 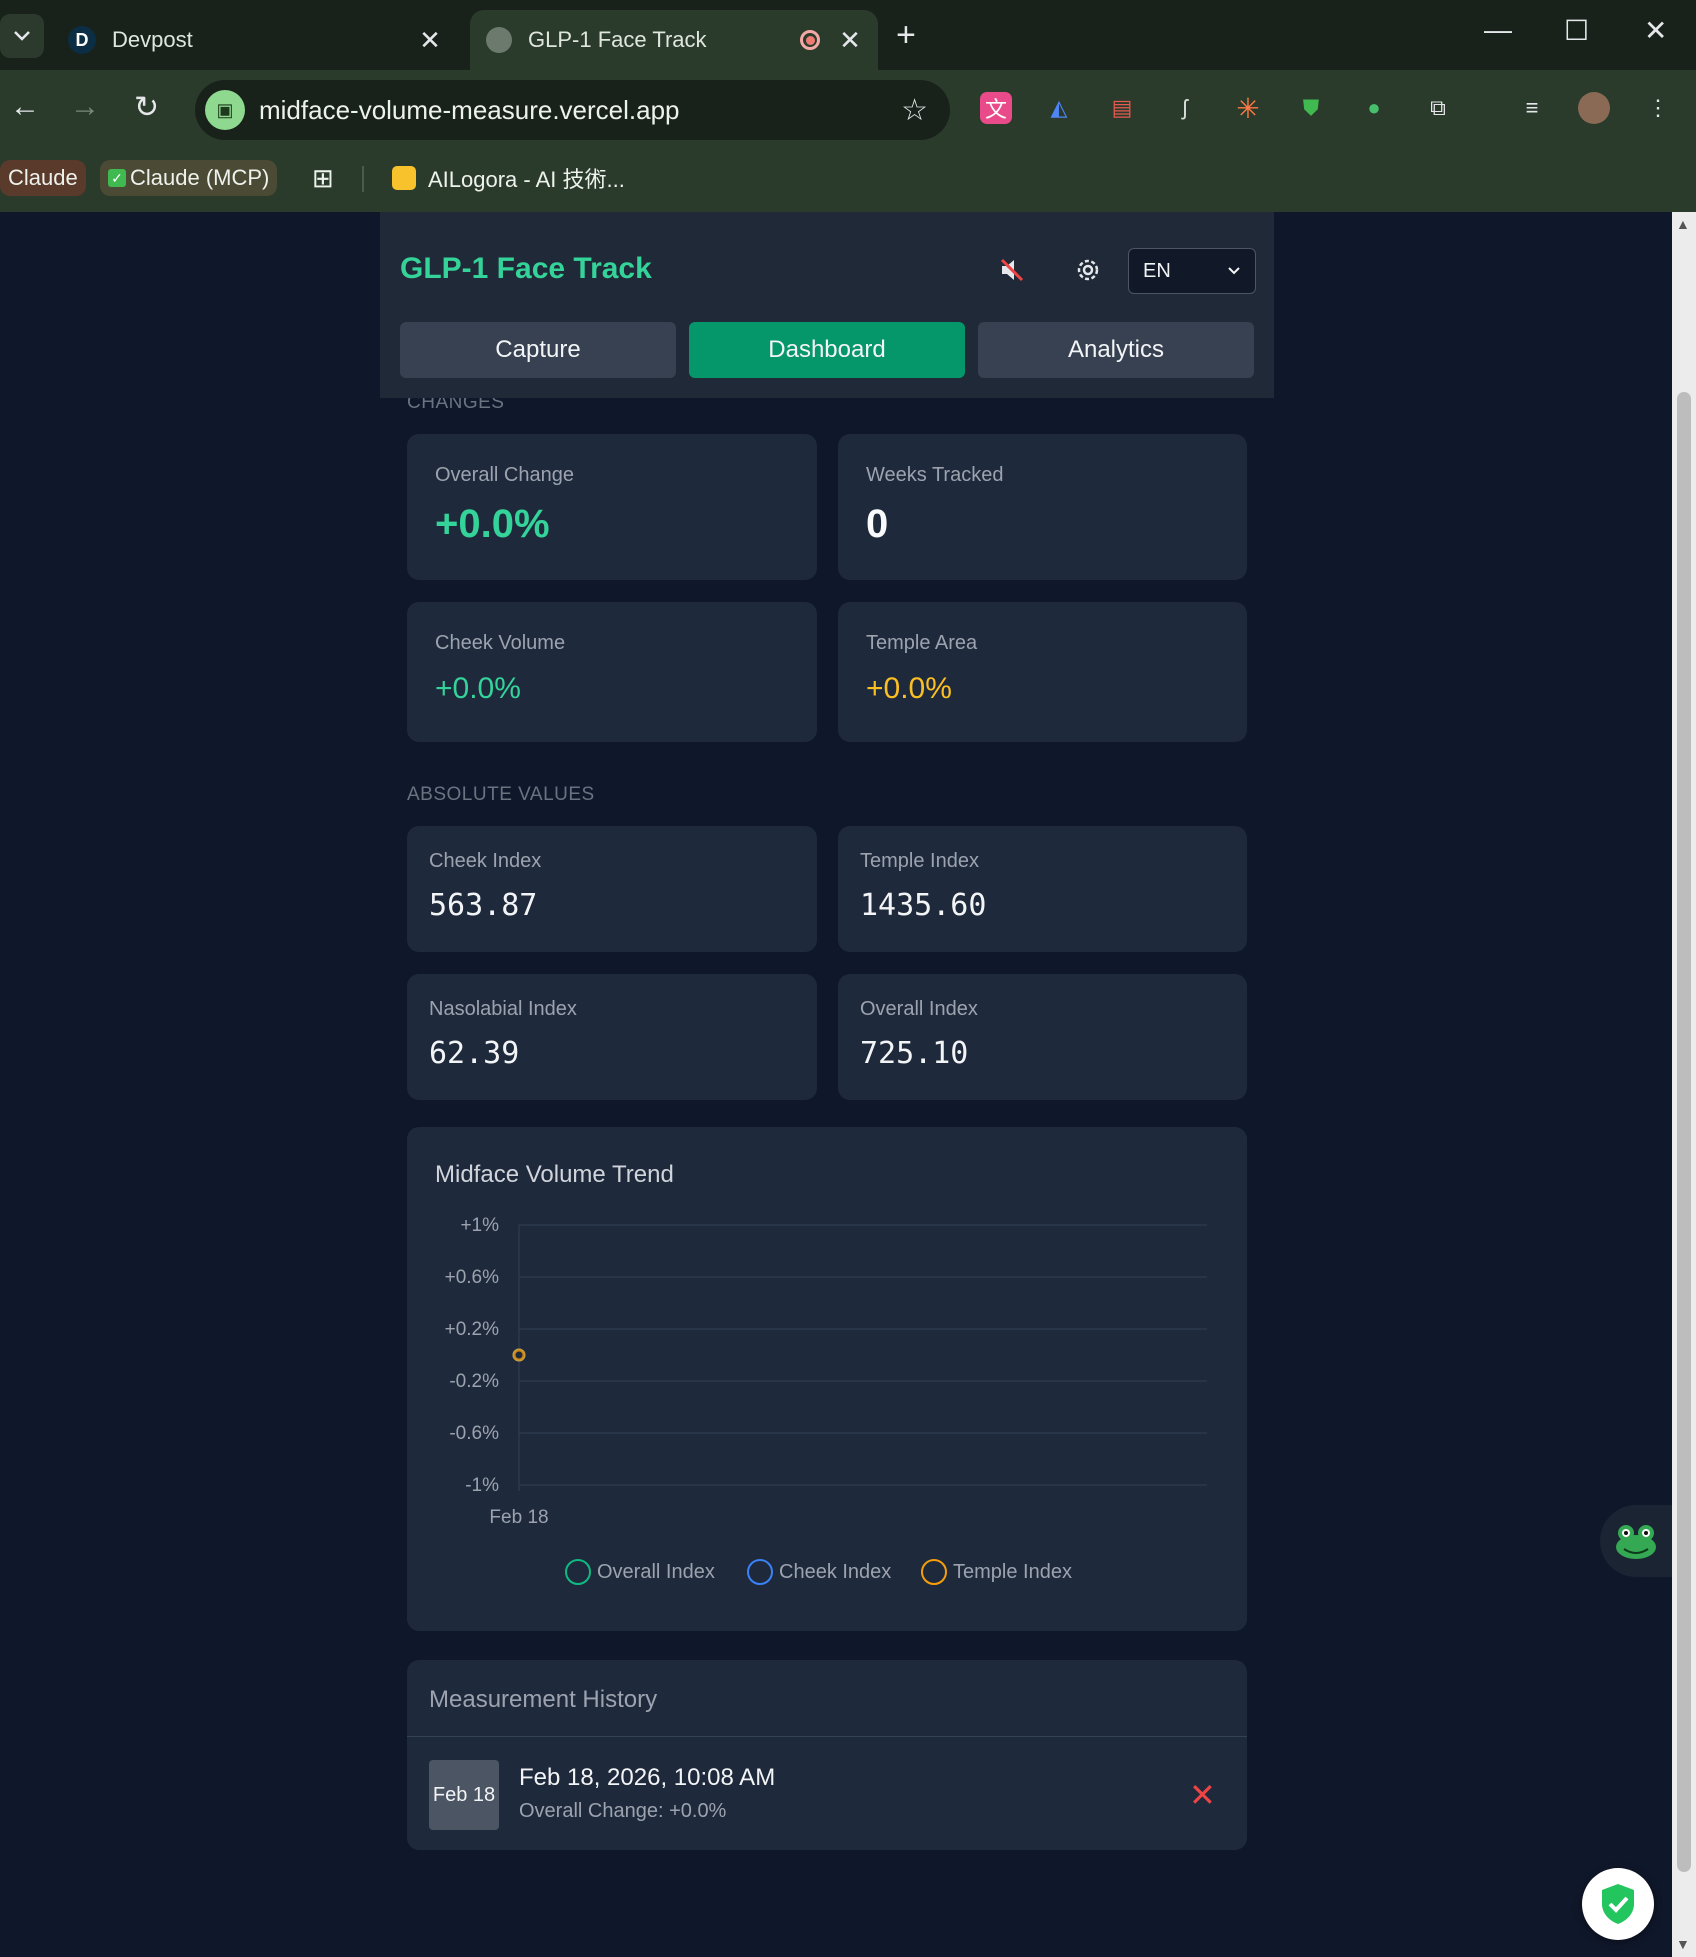 What do you see at coordinates (499, 40) in the screenshot?
I see `globe-icon` at bounding box center [499, 40].